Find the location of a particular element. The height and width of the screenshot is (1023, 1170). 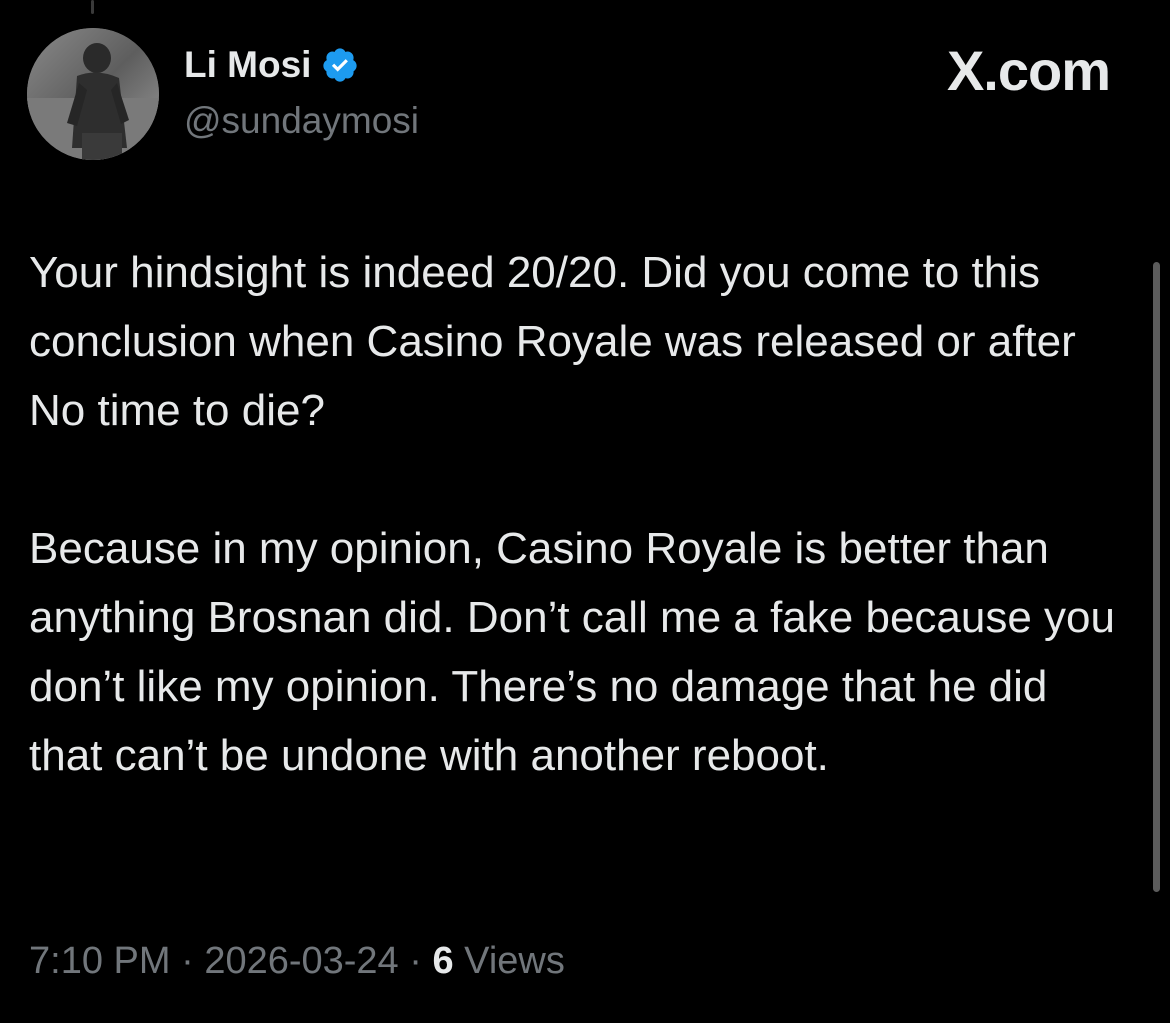

author-display-name: Li Mosi is located at coordinates (271, 65).